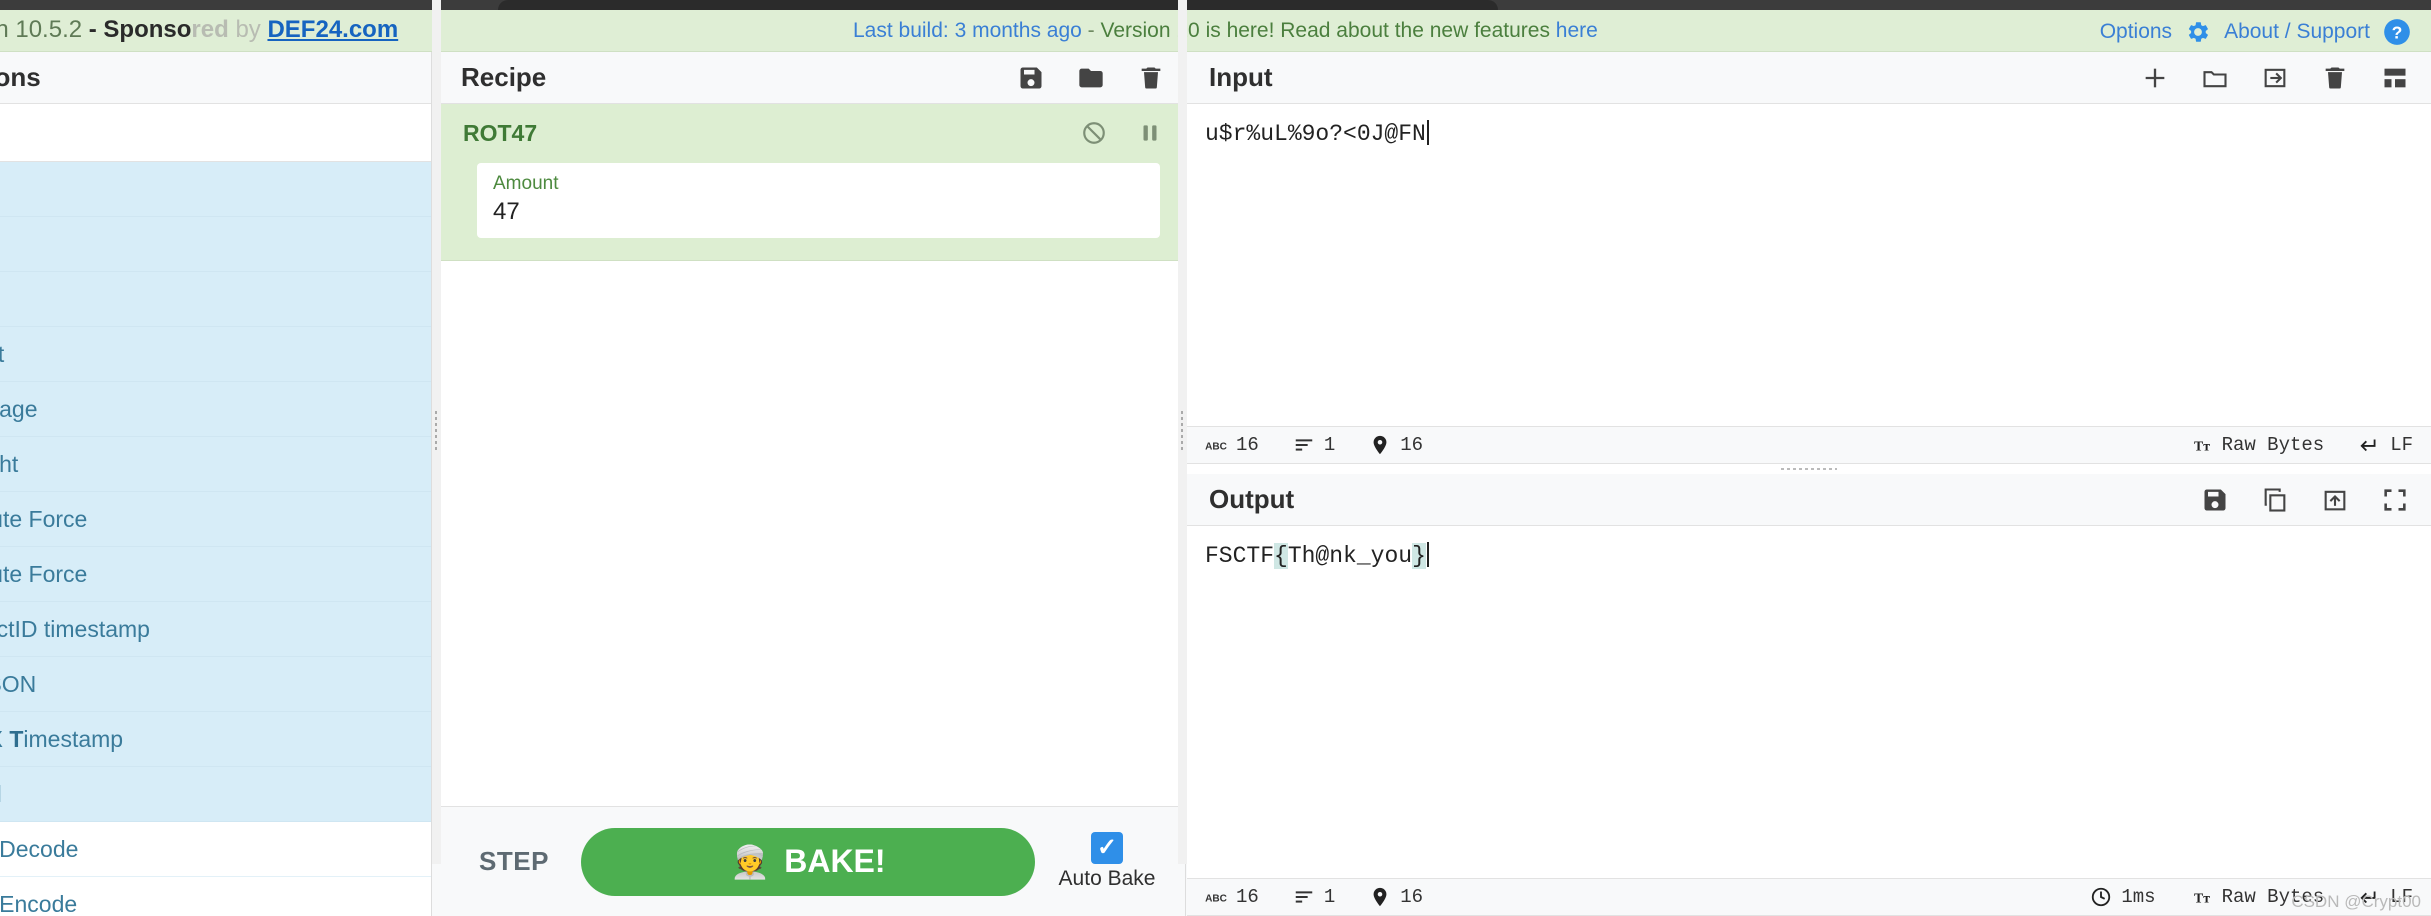 This screenshot has width=2431, height=916. I want to click on output-bracket-close: }, so click(1419, 556).